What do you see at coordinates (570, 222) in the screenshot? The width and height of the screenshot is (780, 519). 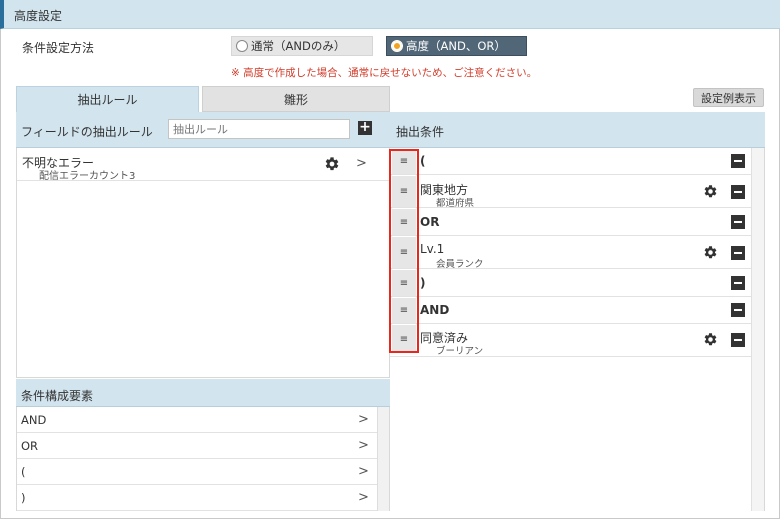 I see `condition-row: ≡ OR` at bounding box center [570, 222].